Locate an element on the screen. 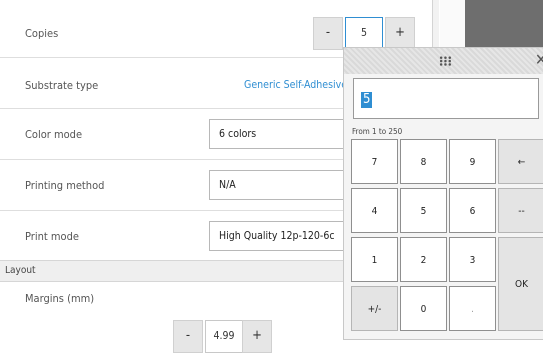 The image size is (543, 353). color-mode-label: Color mode is located at coordinates (54, 134).